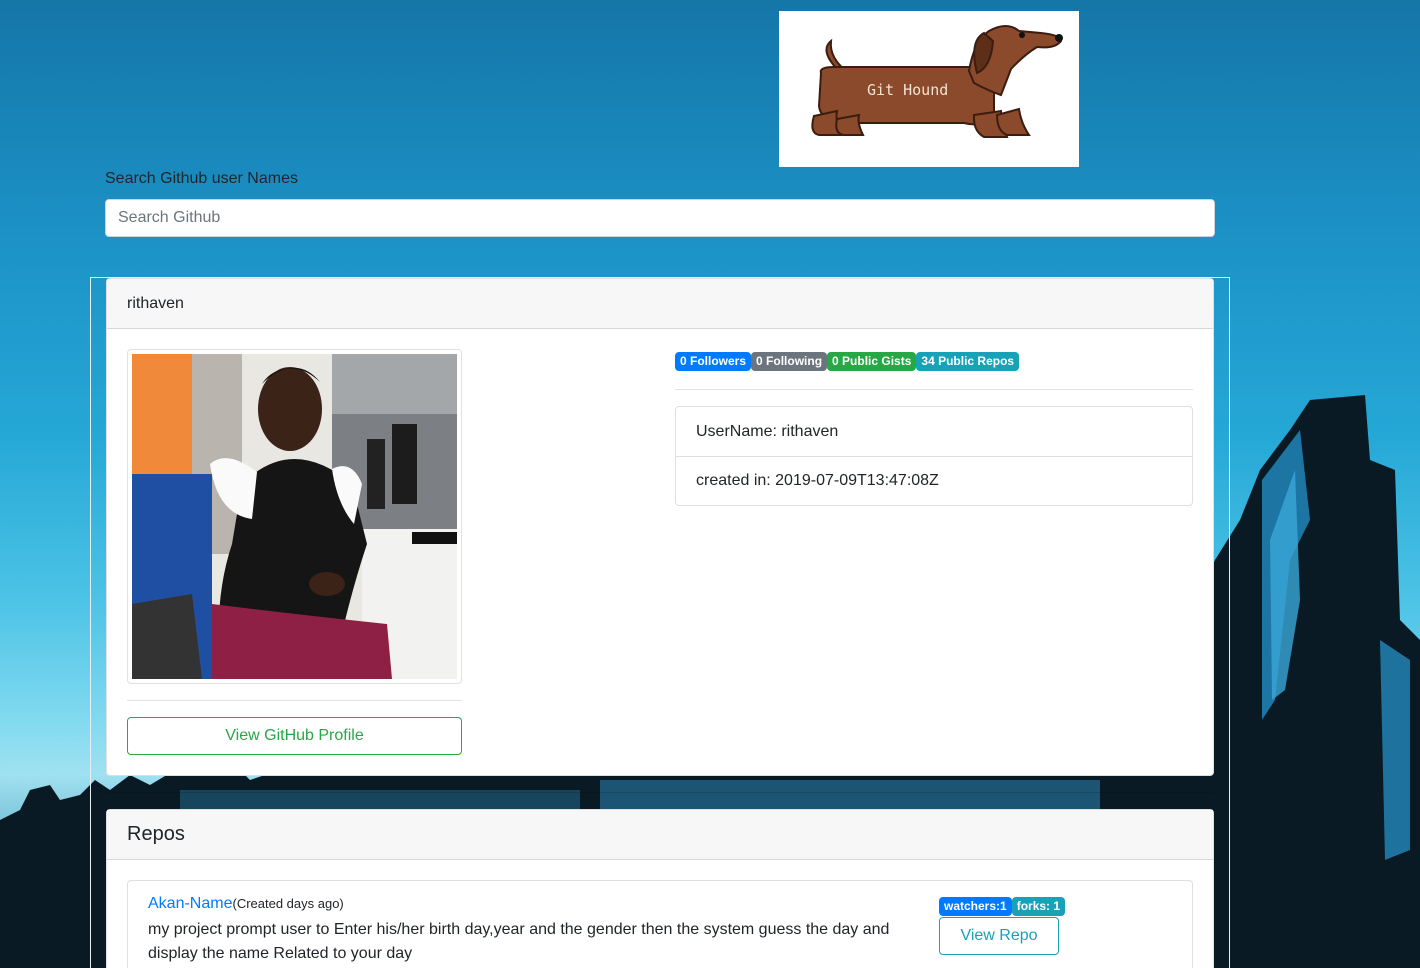 The width and height of the screenshot is (1420, 968). Describe the element at coordinates (288, 903) in the screenshot. I see `repo-created-text: (Created days ago)` at that location.